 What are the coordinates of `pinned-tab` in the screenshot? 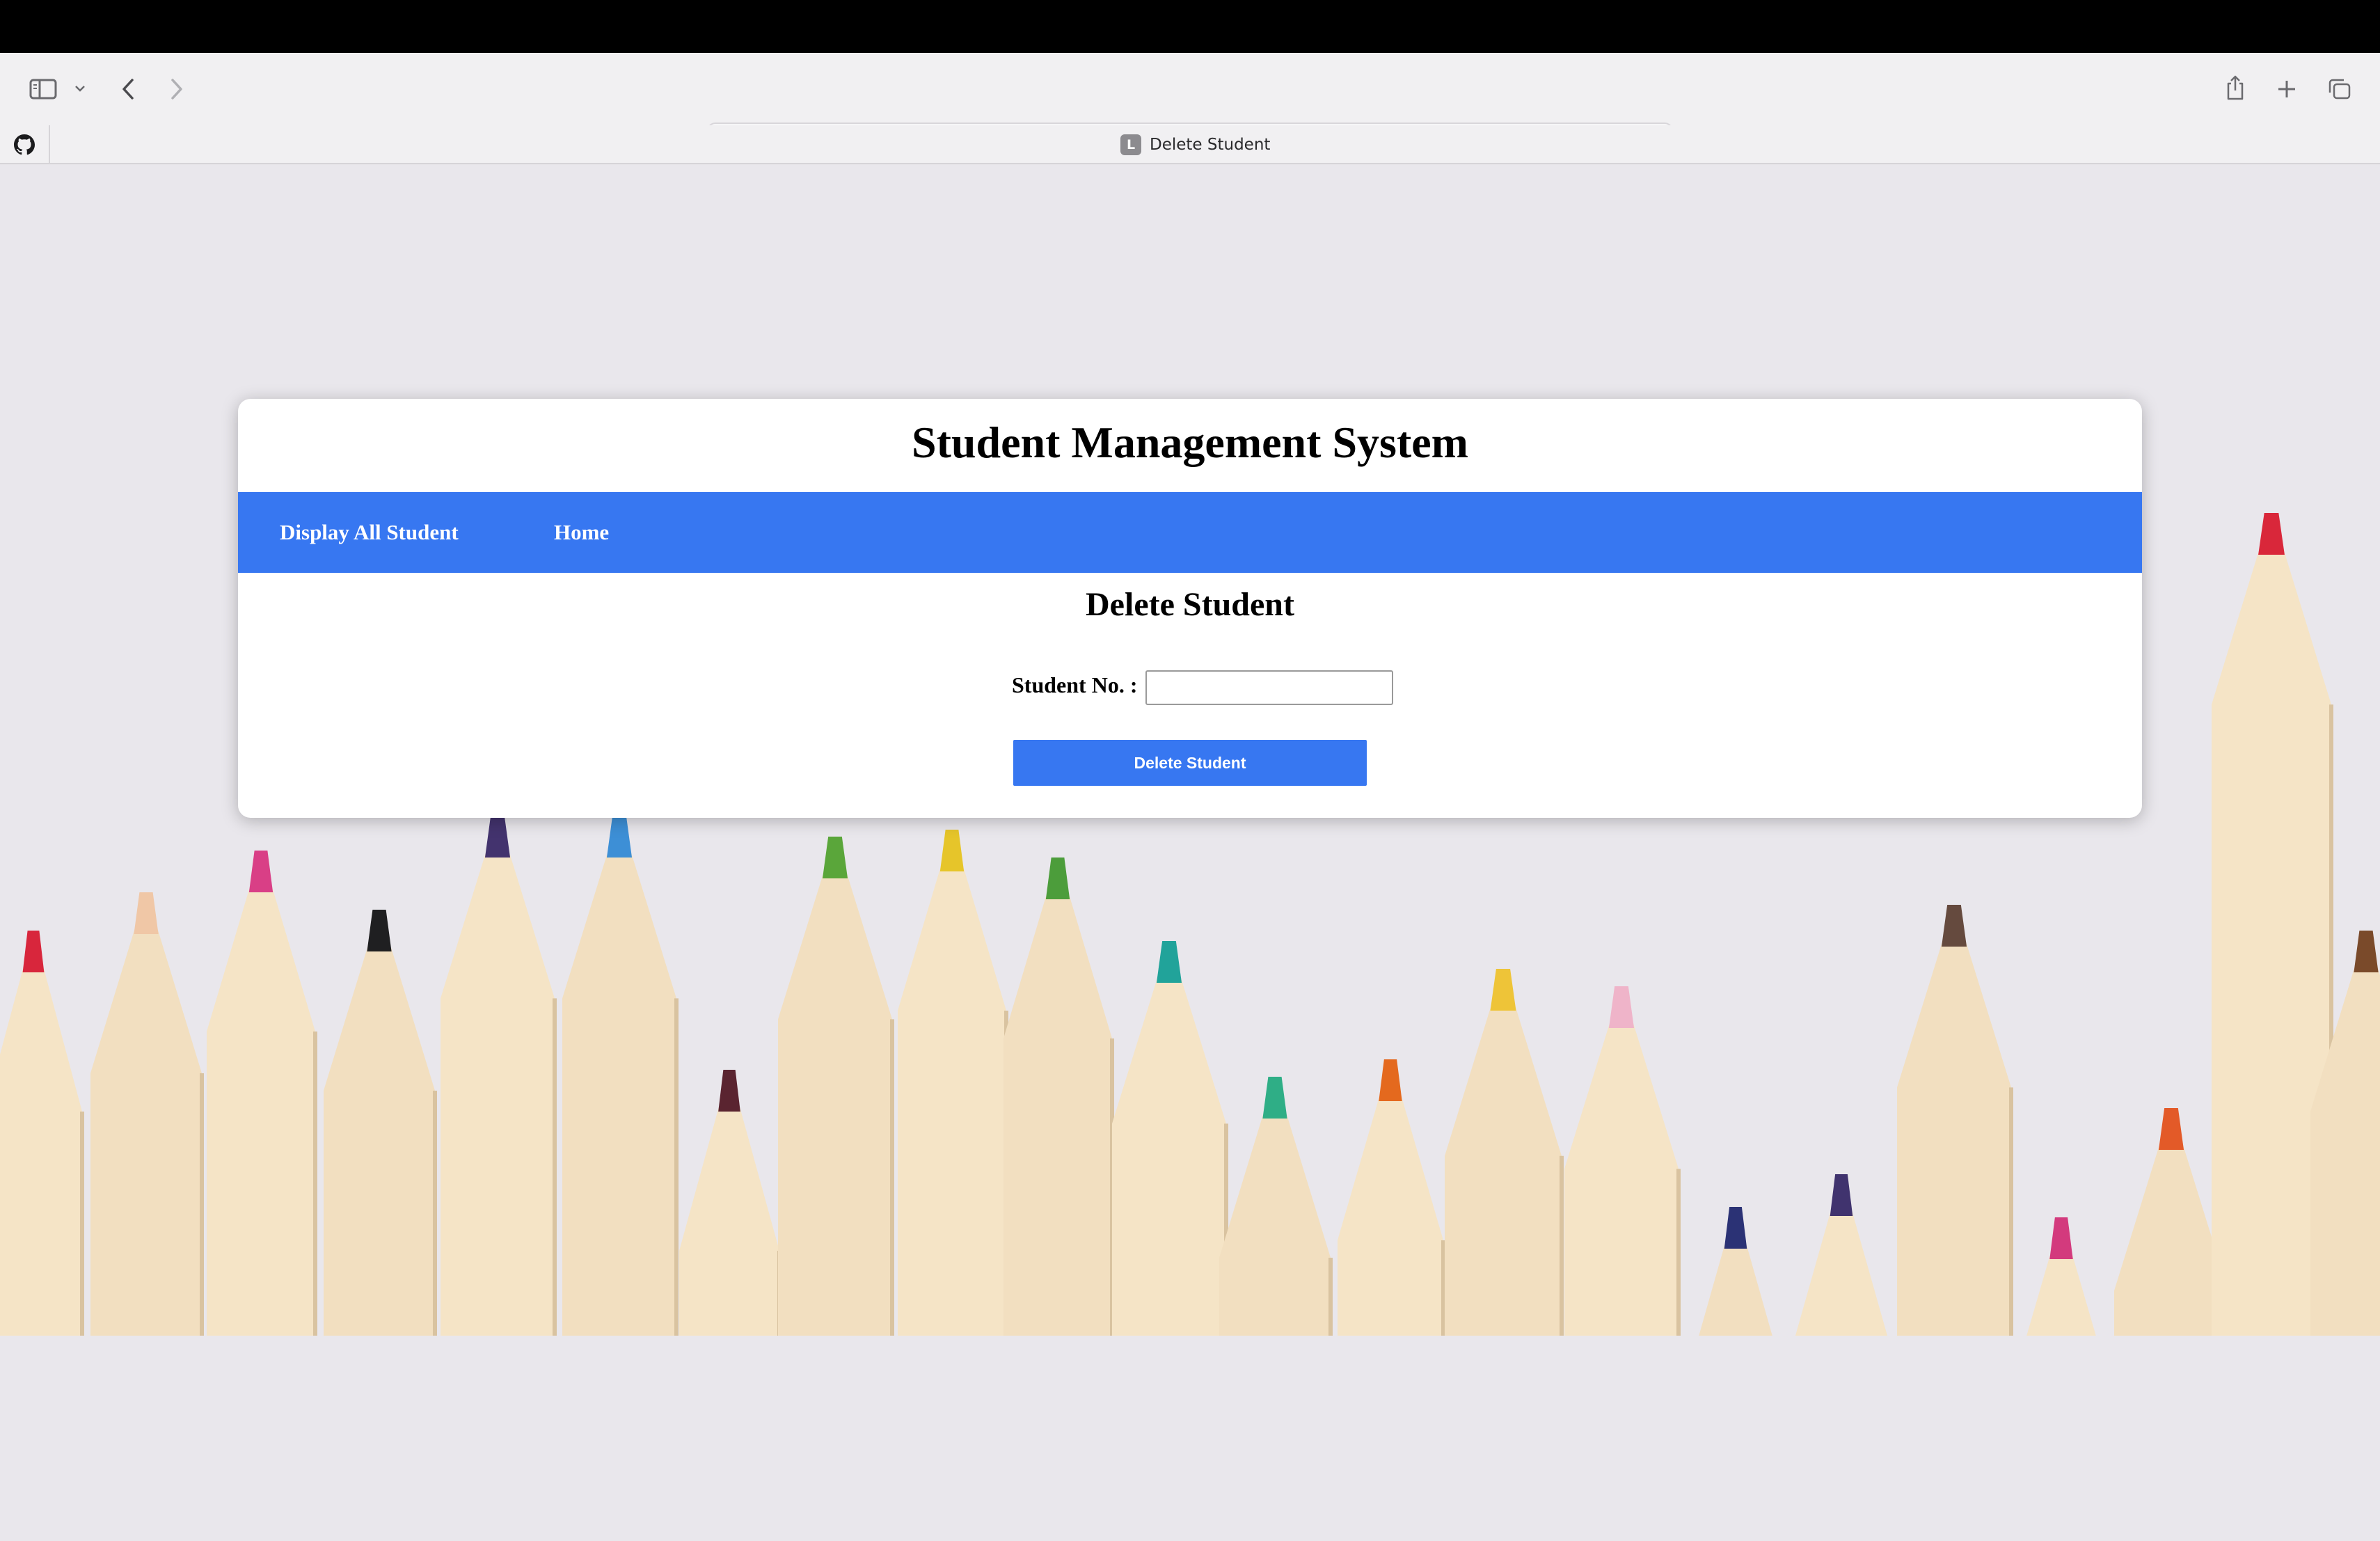 It's located at (25, 144).